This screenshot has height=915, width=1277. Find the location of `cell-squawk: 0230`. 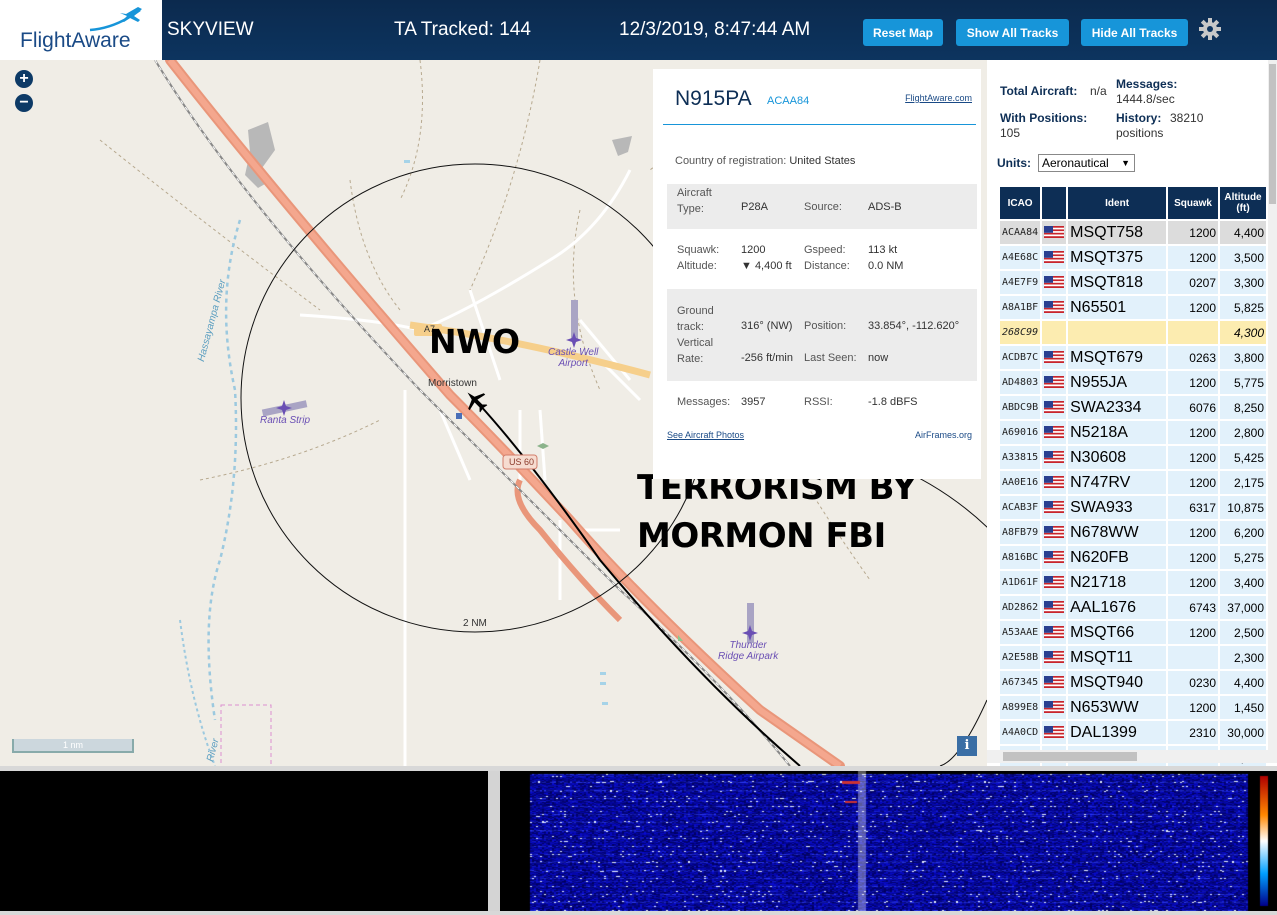

cell-squawk: 0230 is located at coordinates (1193, 682).